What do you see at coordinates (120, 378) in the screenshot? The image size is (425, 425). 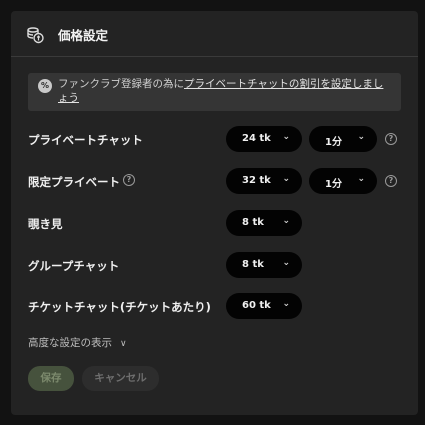 I see `cancel-button: キャンセル` at bounding box center [120, 378].